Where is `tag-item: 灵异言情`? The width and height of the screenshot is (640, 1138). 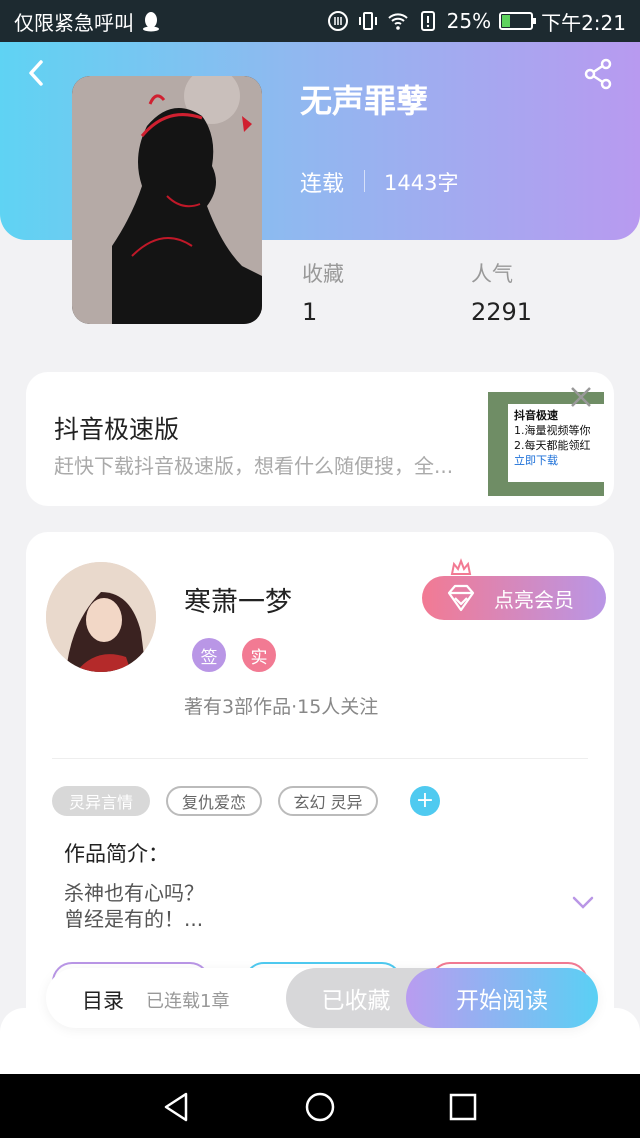 tag-item: 灵异言情 is located at coordinates (101, 801).